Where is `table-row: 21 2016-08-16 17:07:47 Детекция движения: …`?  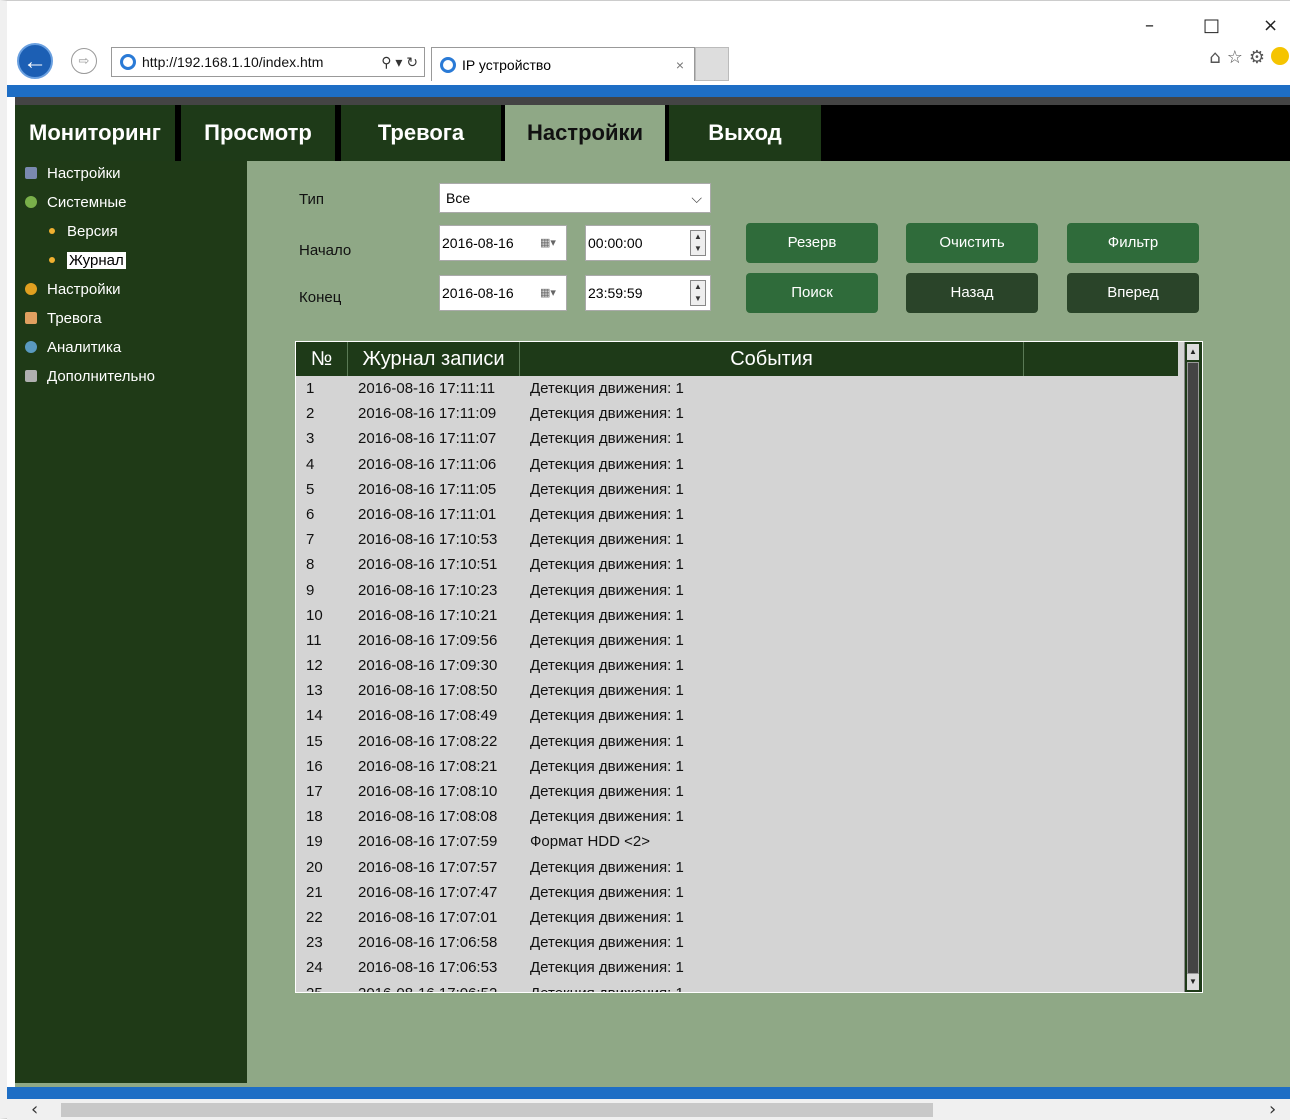 table-row: 21 2016-08-16 17:07:47 Детекция движения: … is located at coordinates (737, 892).